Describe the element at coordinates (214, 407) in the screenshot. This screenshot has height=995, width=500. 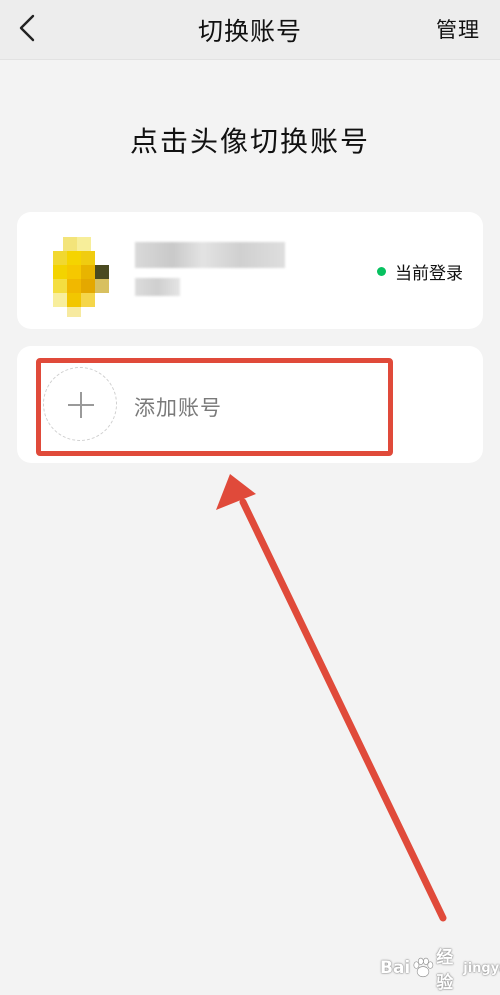
I see `annotation-highlight-box` at that location.